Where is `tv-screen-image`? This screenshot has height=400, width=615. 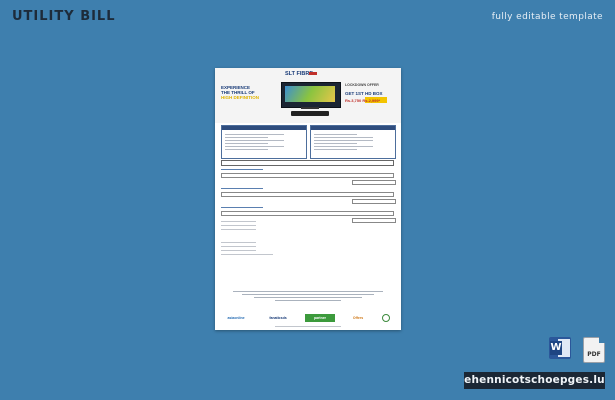 tv-screen-image is located at coordinates (310, 94).